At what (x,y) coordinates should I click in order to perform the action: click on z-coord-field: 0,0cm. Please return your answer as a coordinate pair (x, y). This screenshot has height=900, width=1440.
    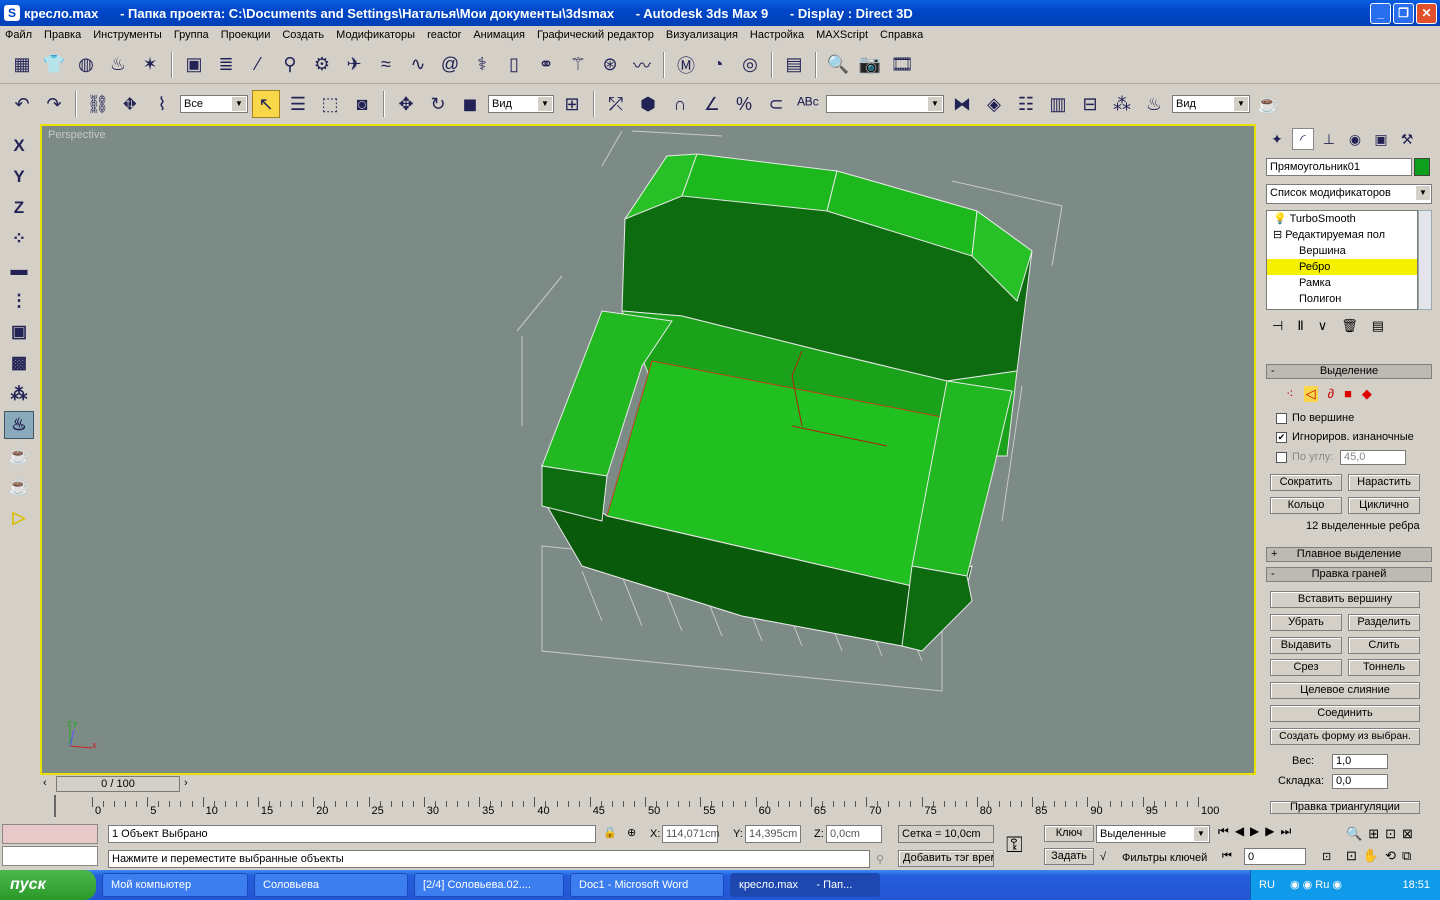
    Looking at the image, I should click on (854, 834).